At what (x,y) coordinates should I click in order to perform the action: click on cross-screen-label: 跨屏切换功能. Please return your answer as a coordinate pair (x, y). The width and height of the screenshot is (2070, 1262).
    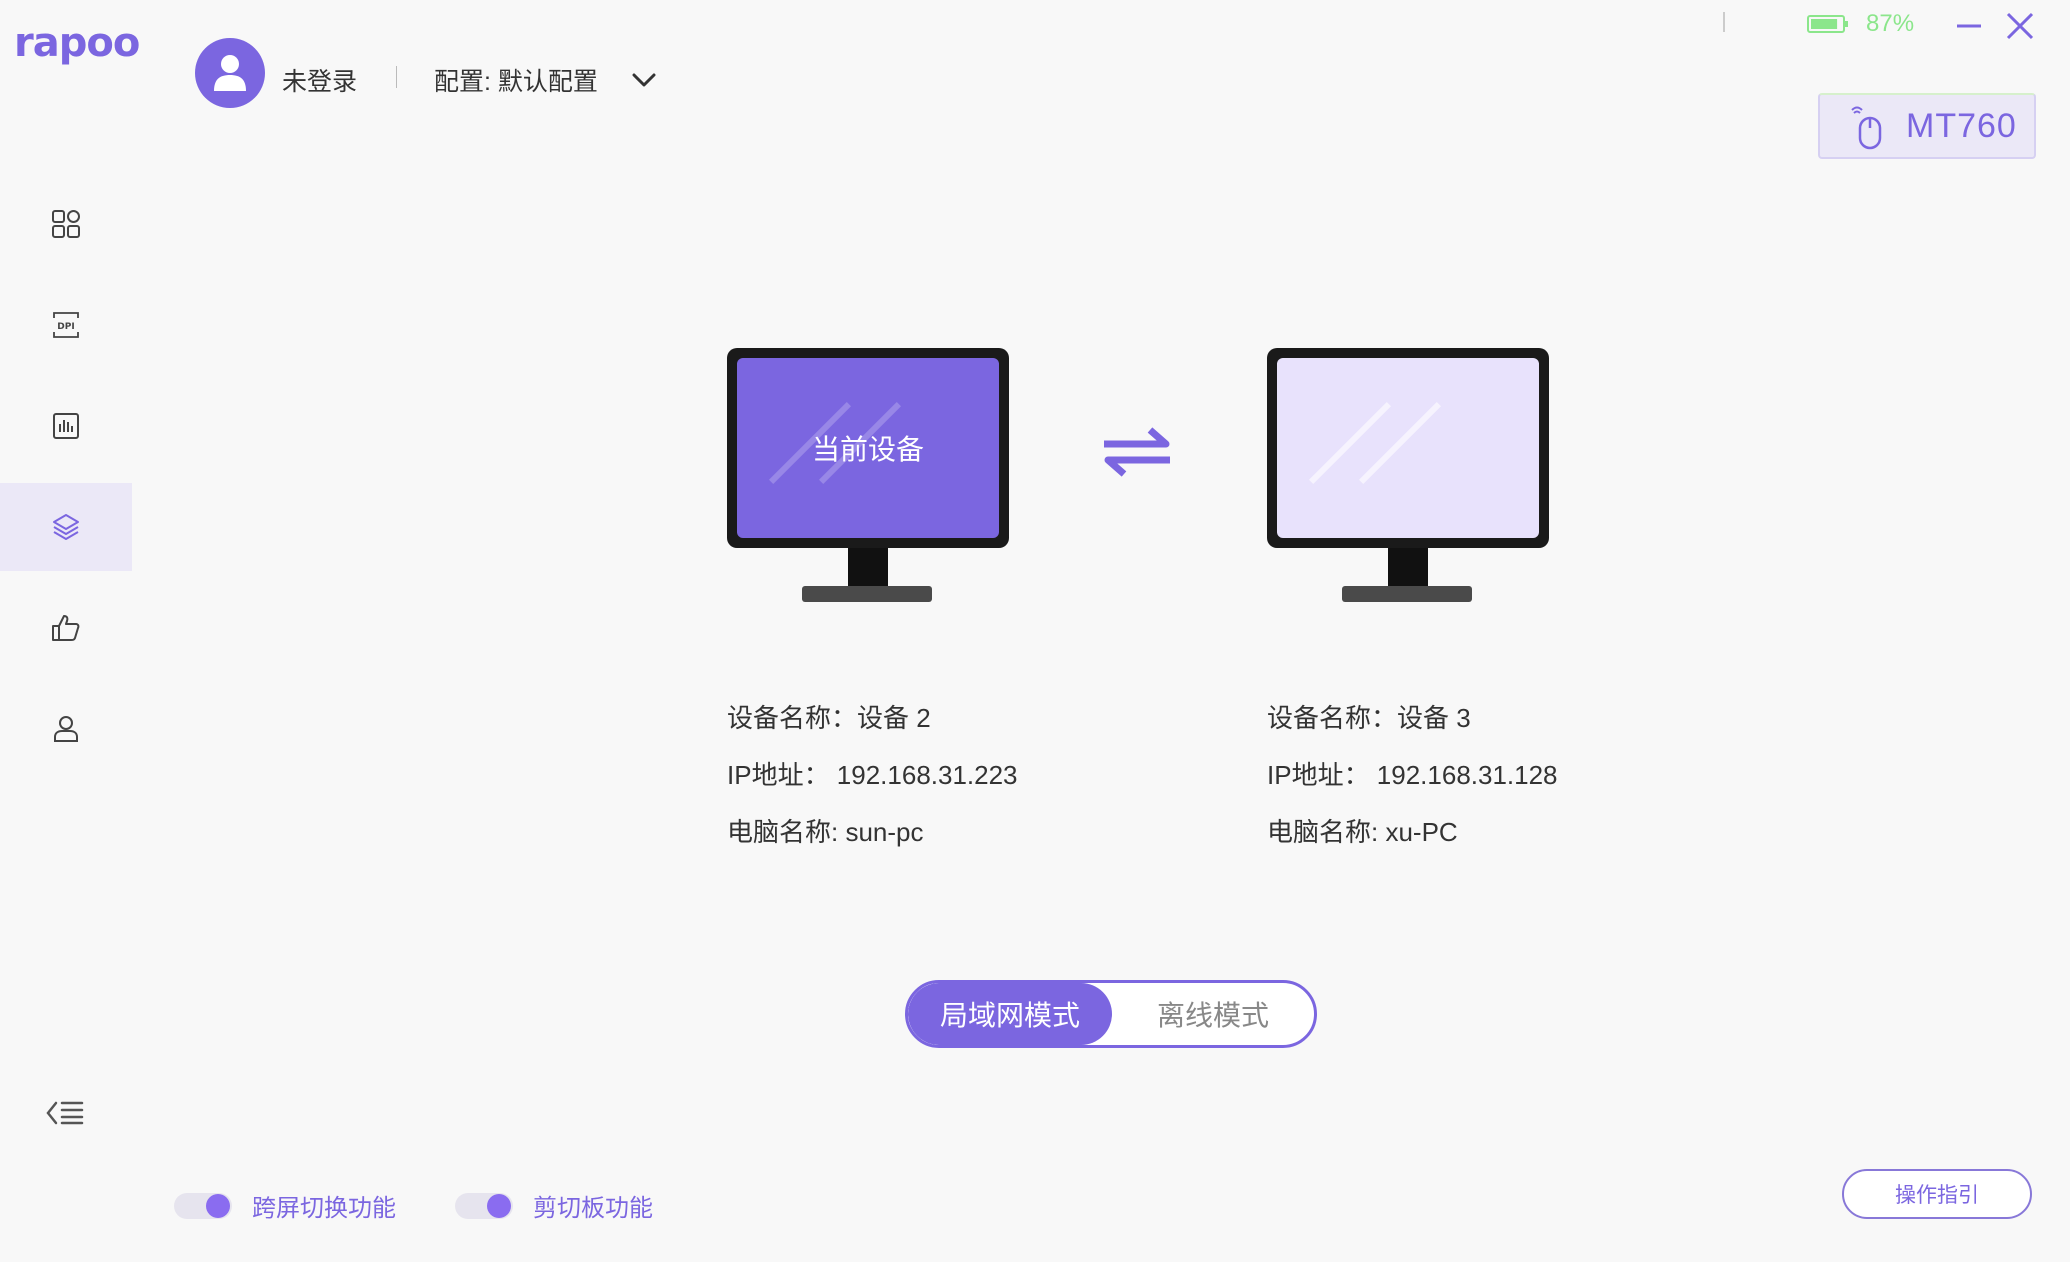
    Looking at the image, I should click on (324, 1208).